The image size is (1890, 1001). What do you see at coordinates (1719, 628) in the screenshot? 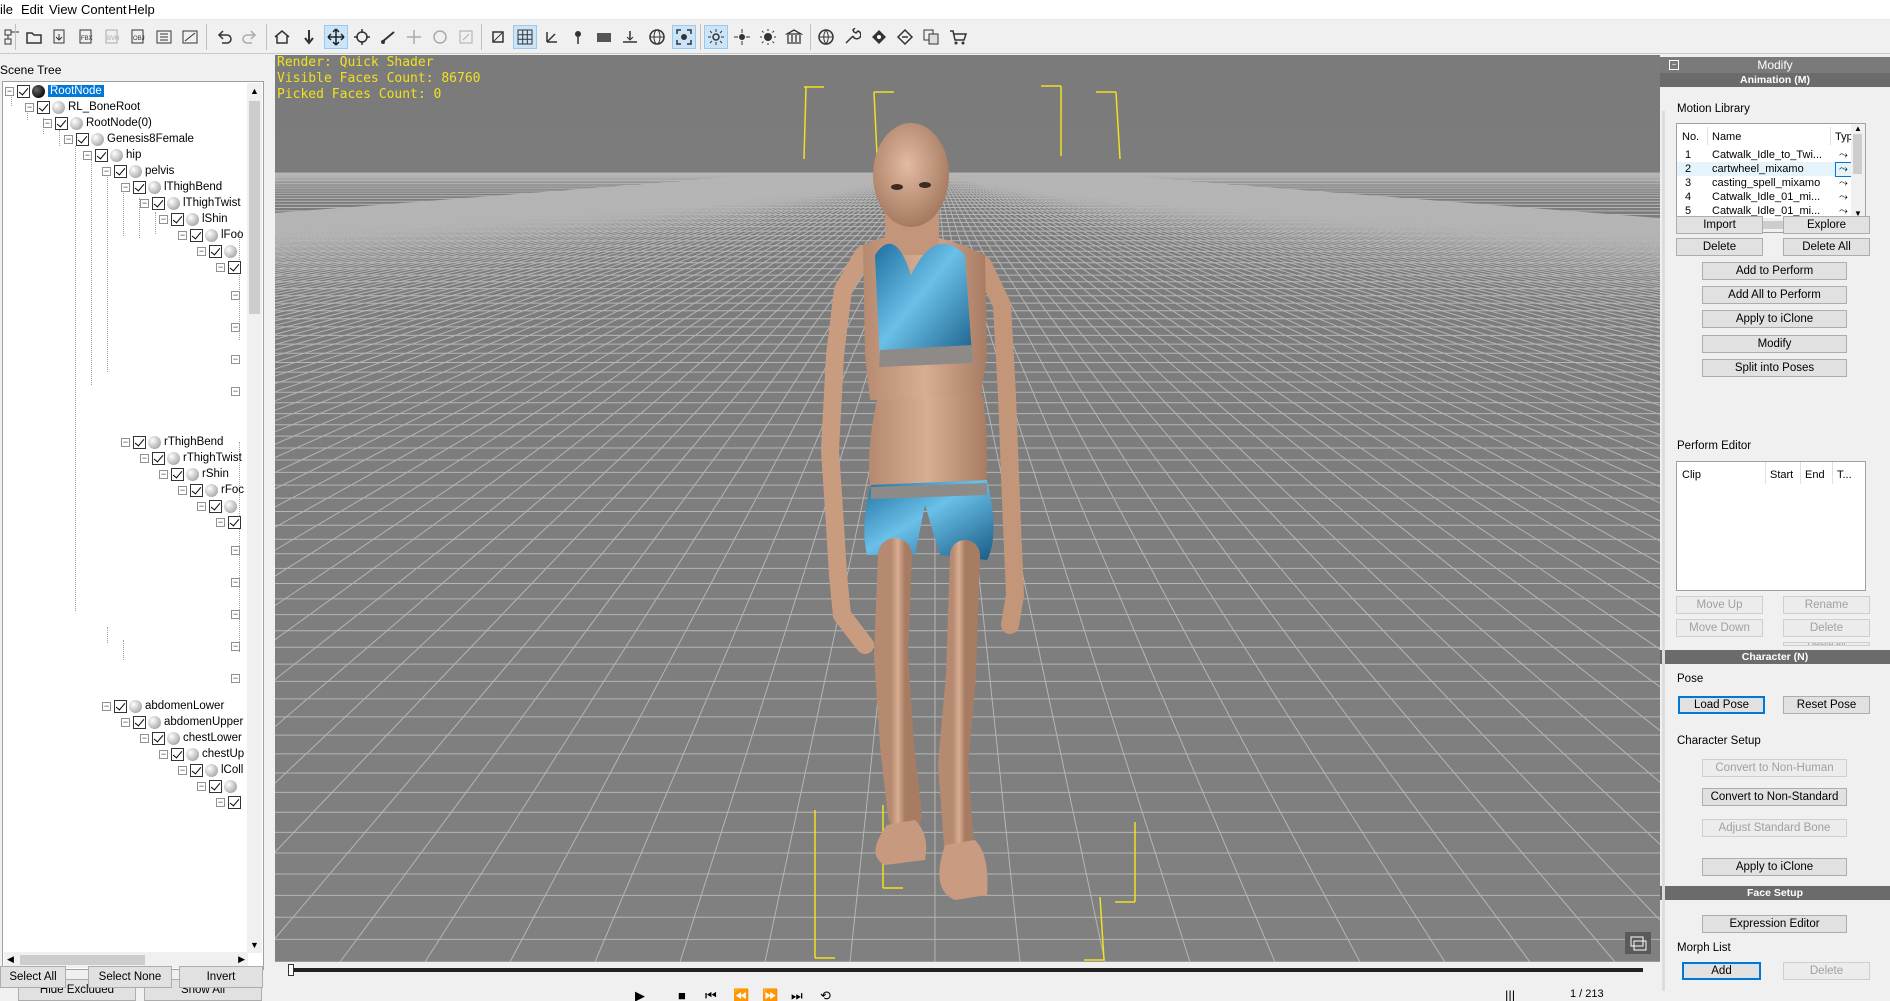
I see `move-down-button: Move Down` at bounding box center [1719, 628].